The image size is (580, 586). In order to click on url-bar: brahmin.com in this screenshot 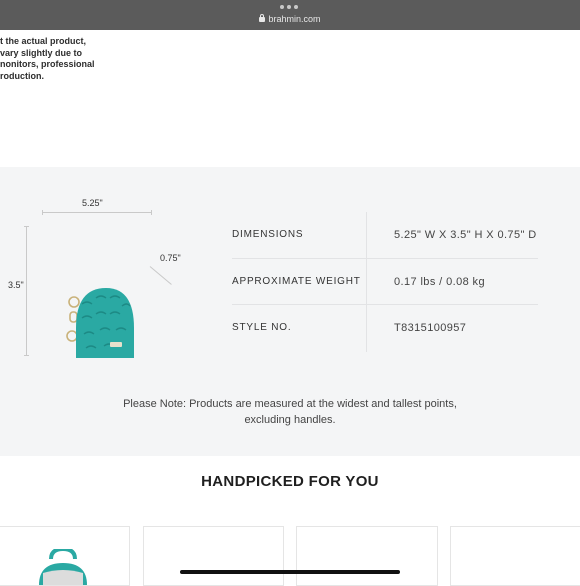, I will do `click(290, 19)`.